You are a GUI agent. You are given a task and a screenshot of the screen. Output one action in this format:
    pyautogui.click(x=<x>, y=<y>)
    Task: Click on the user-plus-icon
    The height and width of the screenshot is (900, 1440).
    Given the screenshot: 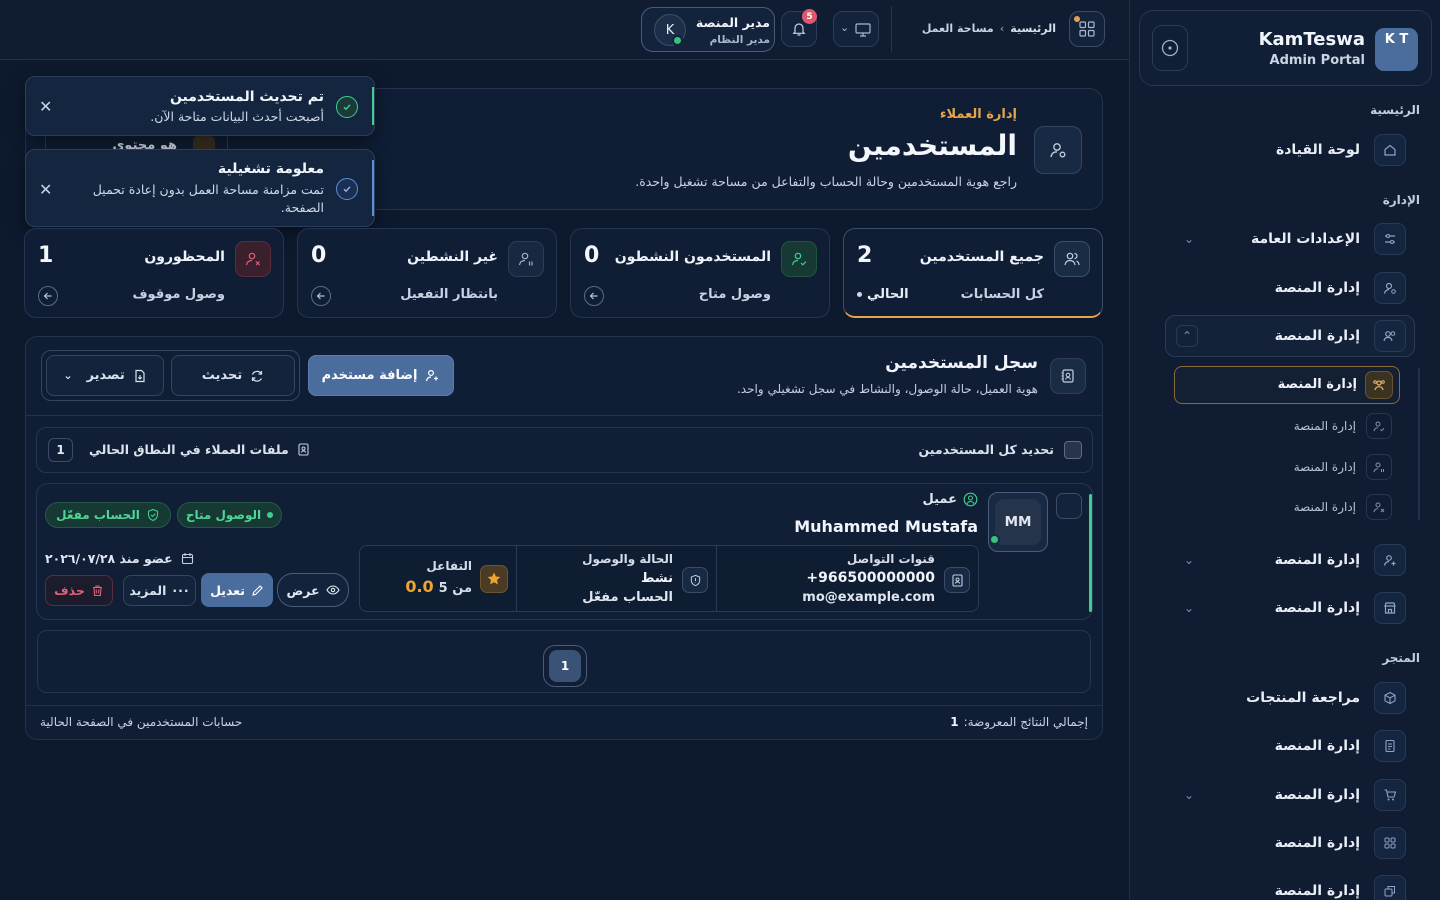 What is the action you would take?
    pyautogui.click(x=1390, y=560)
    